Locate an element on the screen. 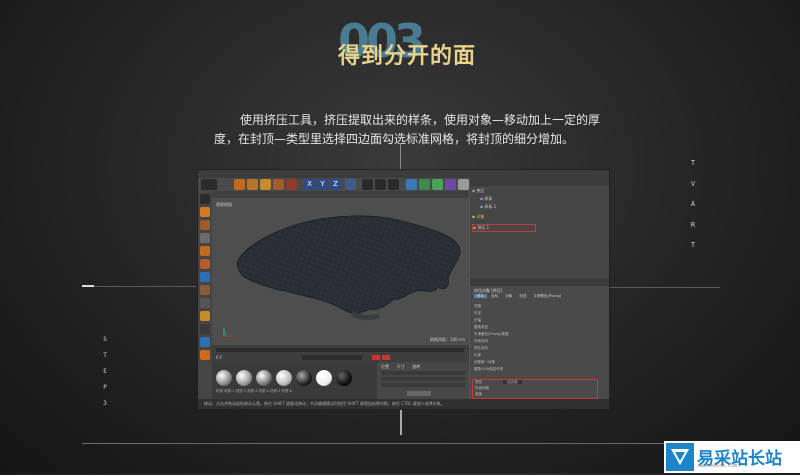  polygons-mode-button is located at coordinates (205, 277).